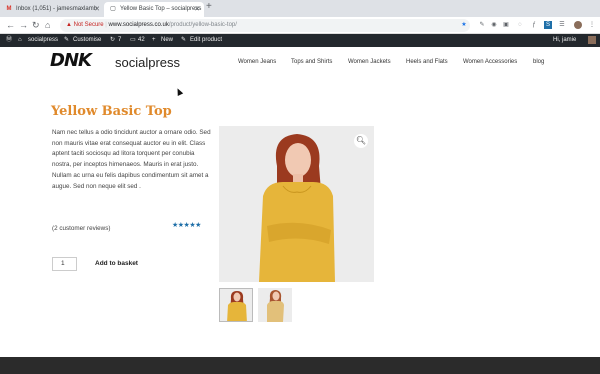  Describe the element at coordinates (520, 25) in the screenshot. I see `extension-icon: ◌` at that location.